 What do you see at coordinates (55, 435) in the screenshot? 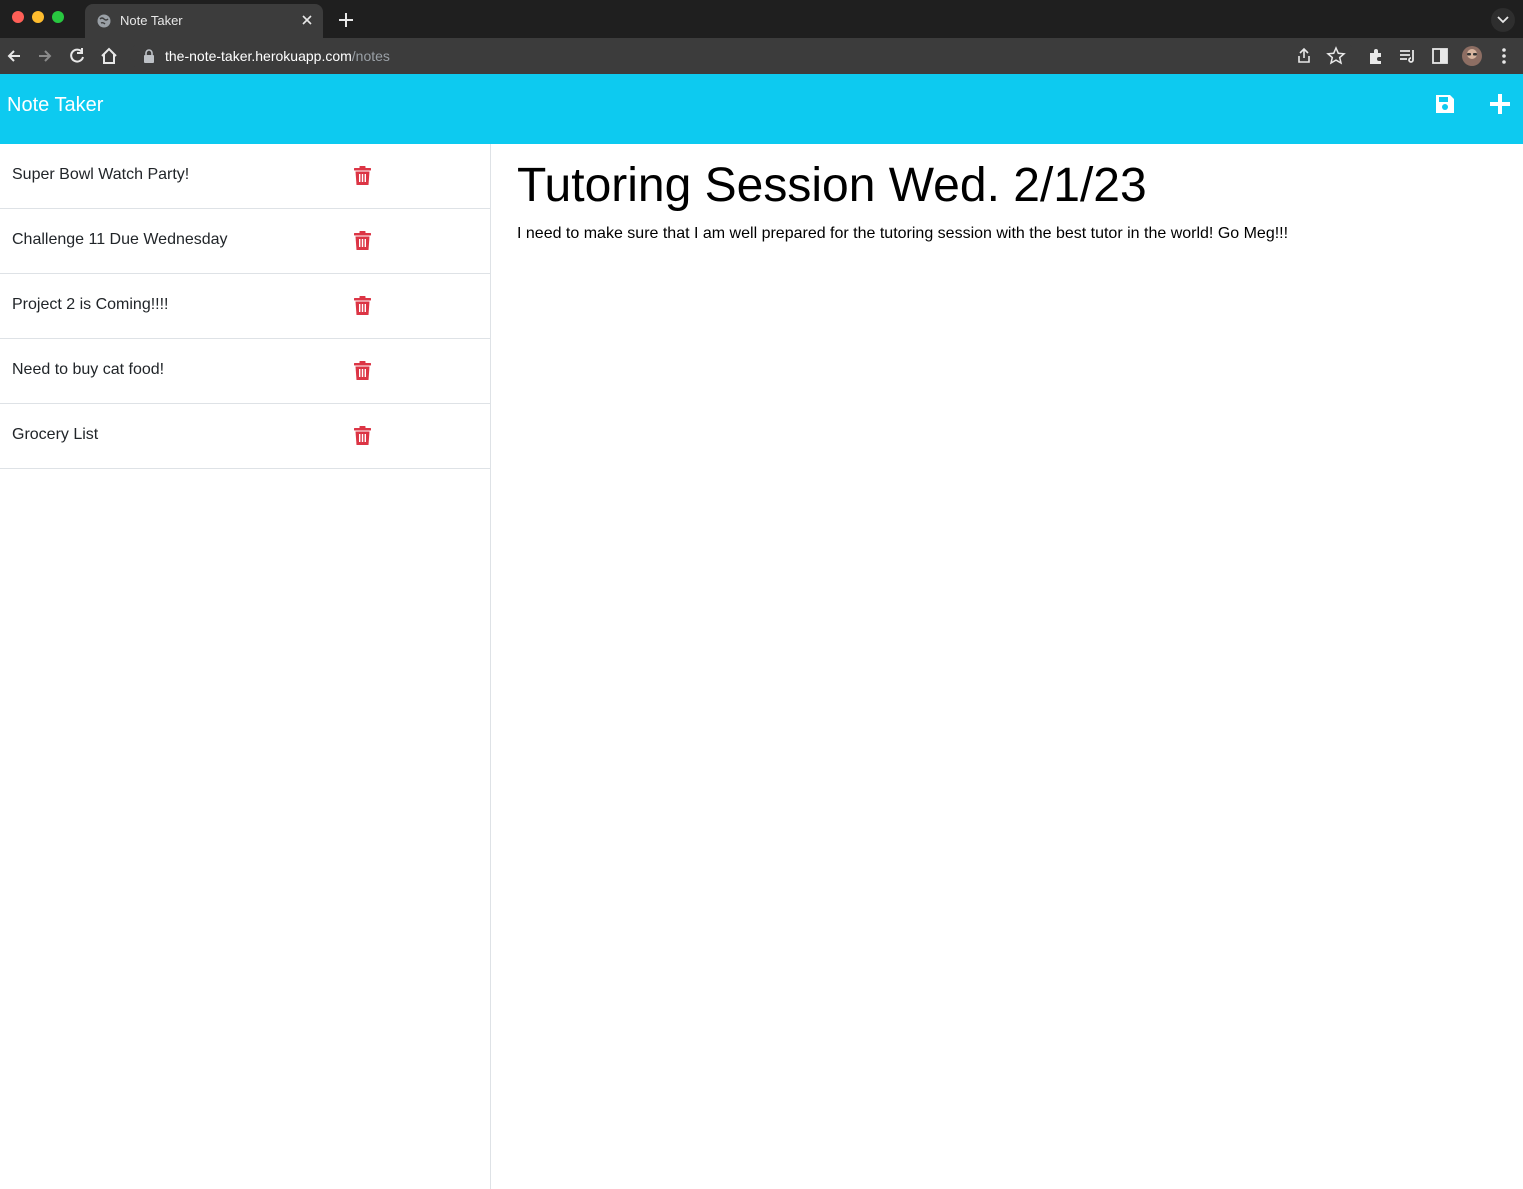
I see `note-title: Grocery List` at bounding box center [55, 435].